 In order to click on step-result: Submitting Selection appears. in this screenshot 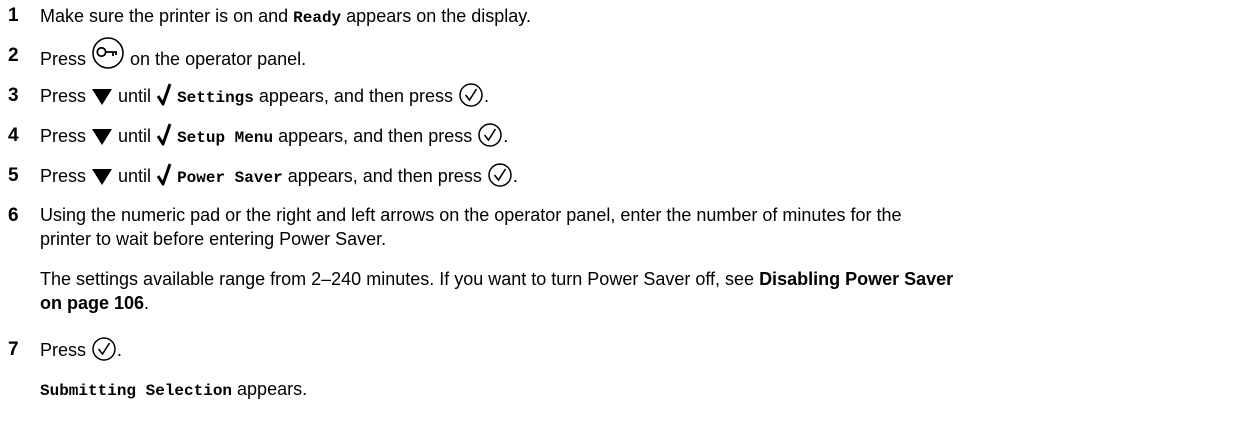, I will do `click(174, 390)`.